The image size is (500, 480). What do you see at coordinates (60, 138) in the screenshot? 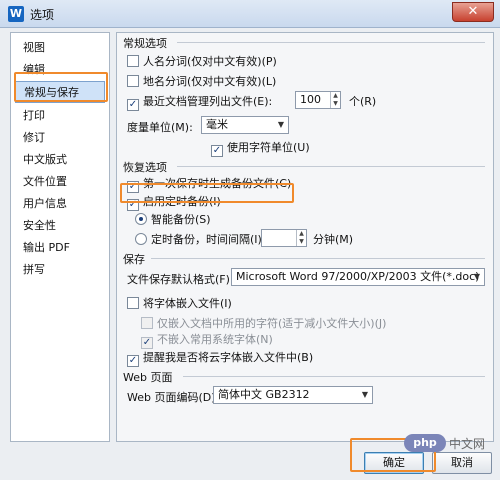
I see `nav-item-revision: 修订` at bounding box center [60, 138].